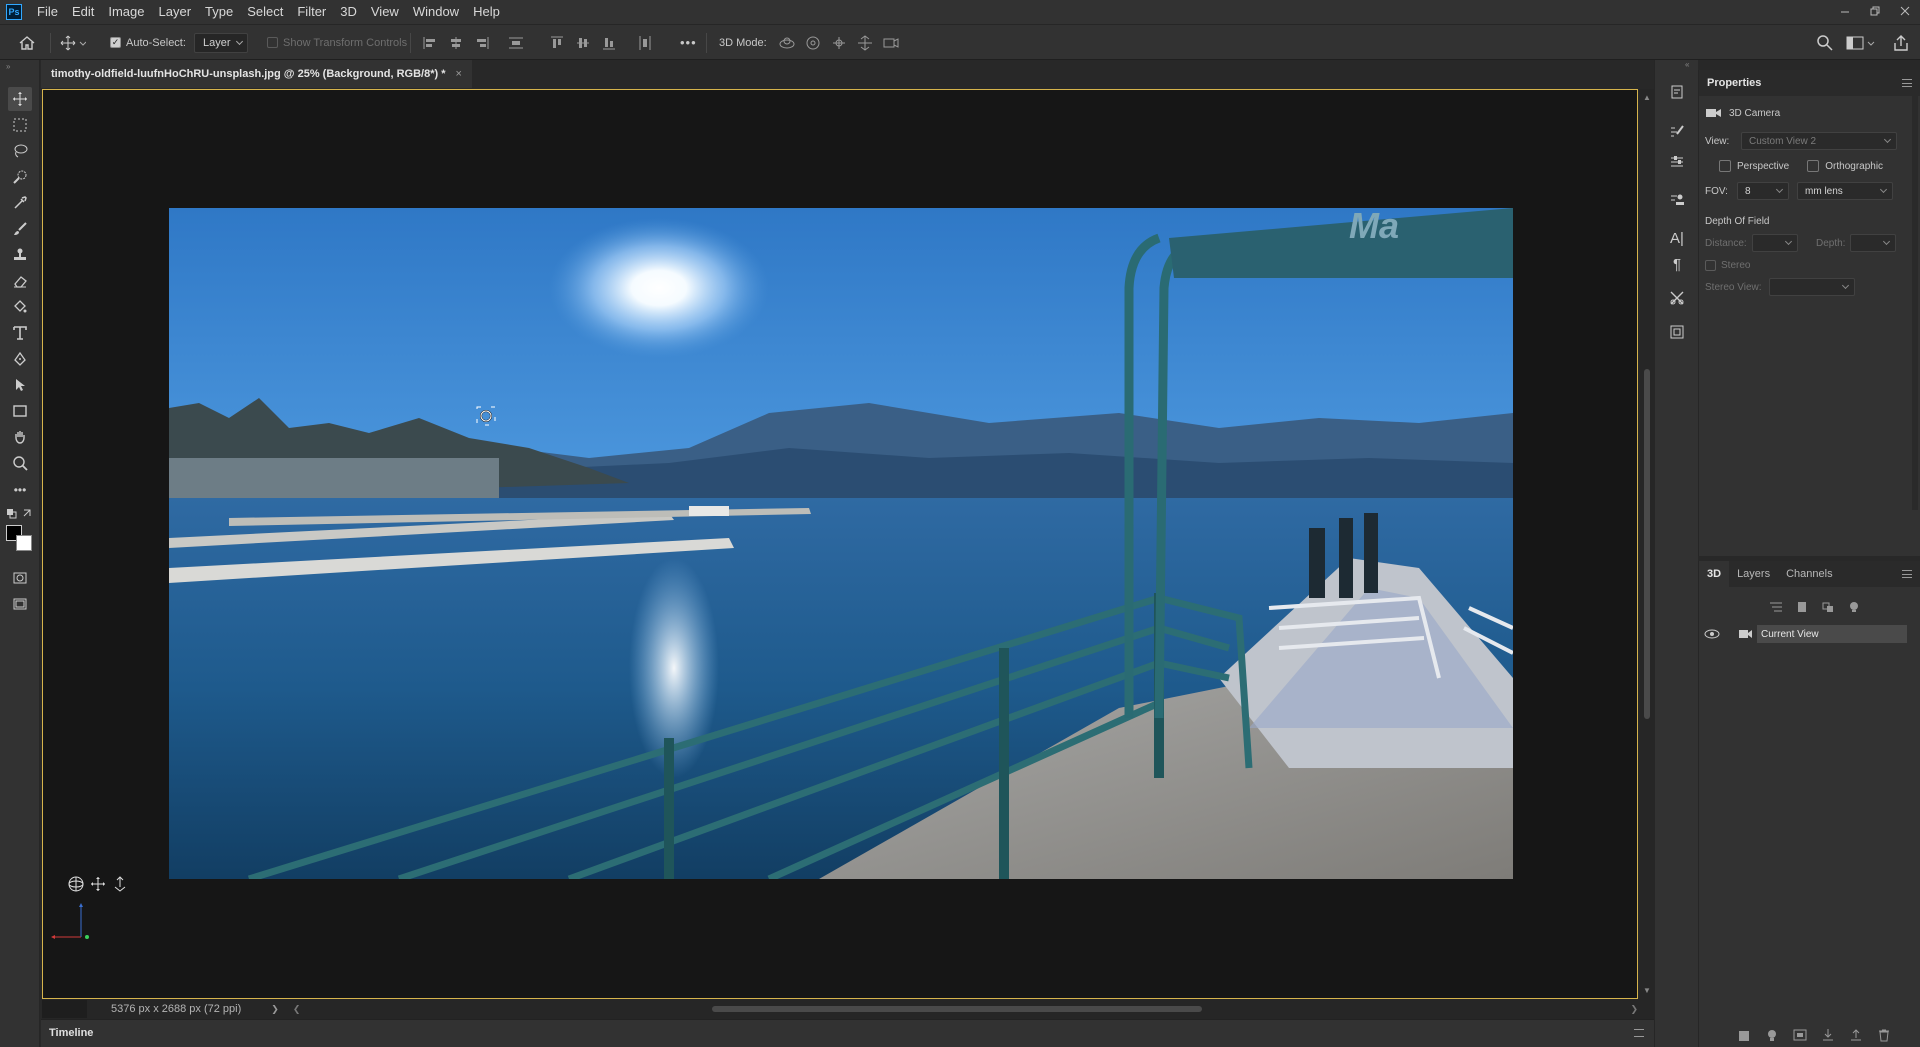 This screenshot has height=1047, width=1920. Describe the element at coordinates (83, 12) in the screenshot. I see `menu-edit: Edit` at that location.